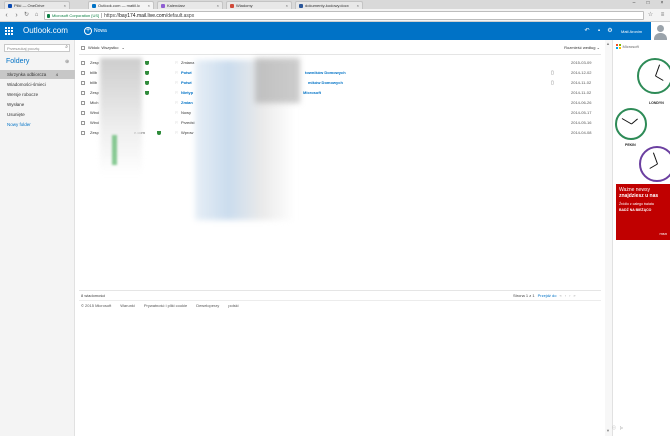 Image resolution: width=670 pixels, height=436 pixels. Describe the element at coordinates (599, 31) in the screenshot. I see `chat-icon: ▪` at that location.